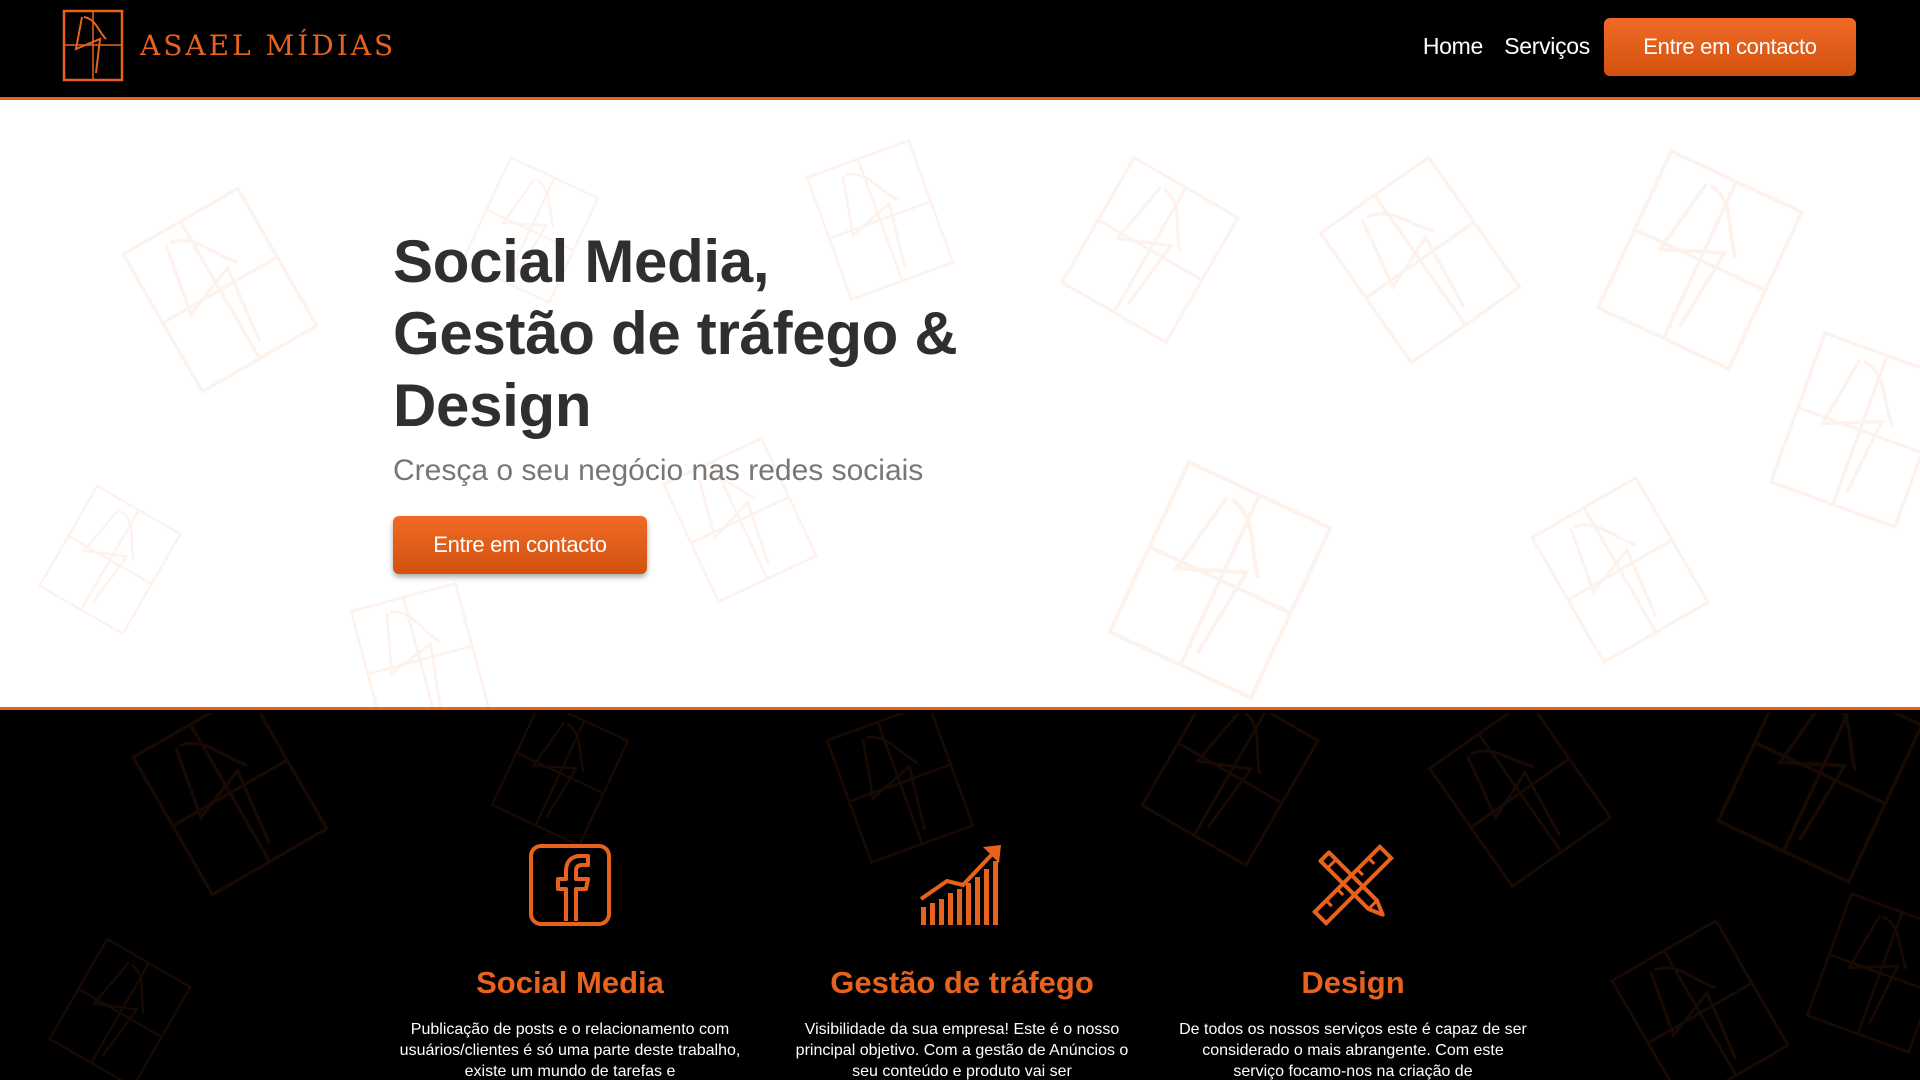 Image resolution: width=1920 pixels, height=1080 pixels. What do you see at coordinates (1353, 885) in the screenshot?
I see `pencil-ruler-icon` at bounding box center [1353, 885].